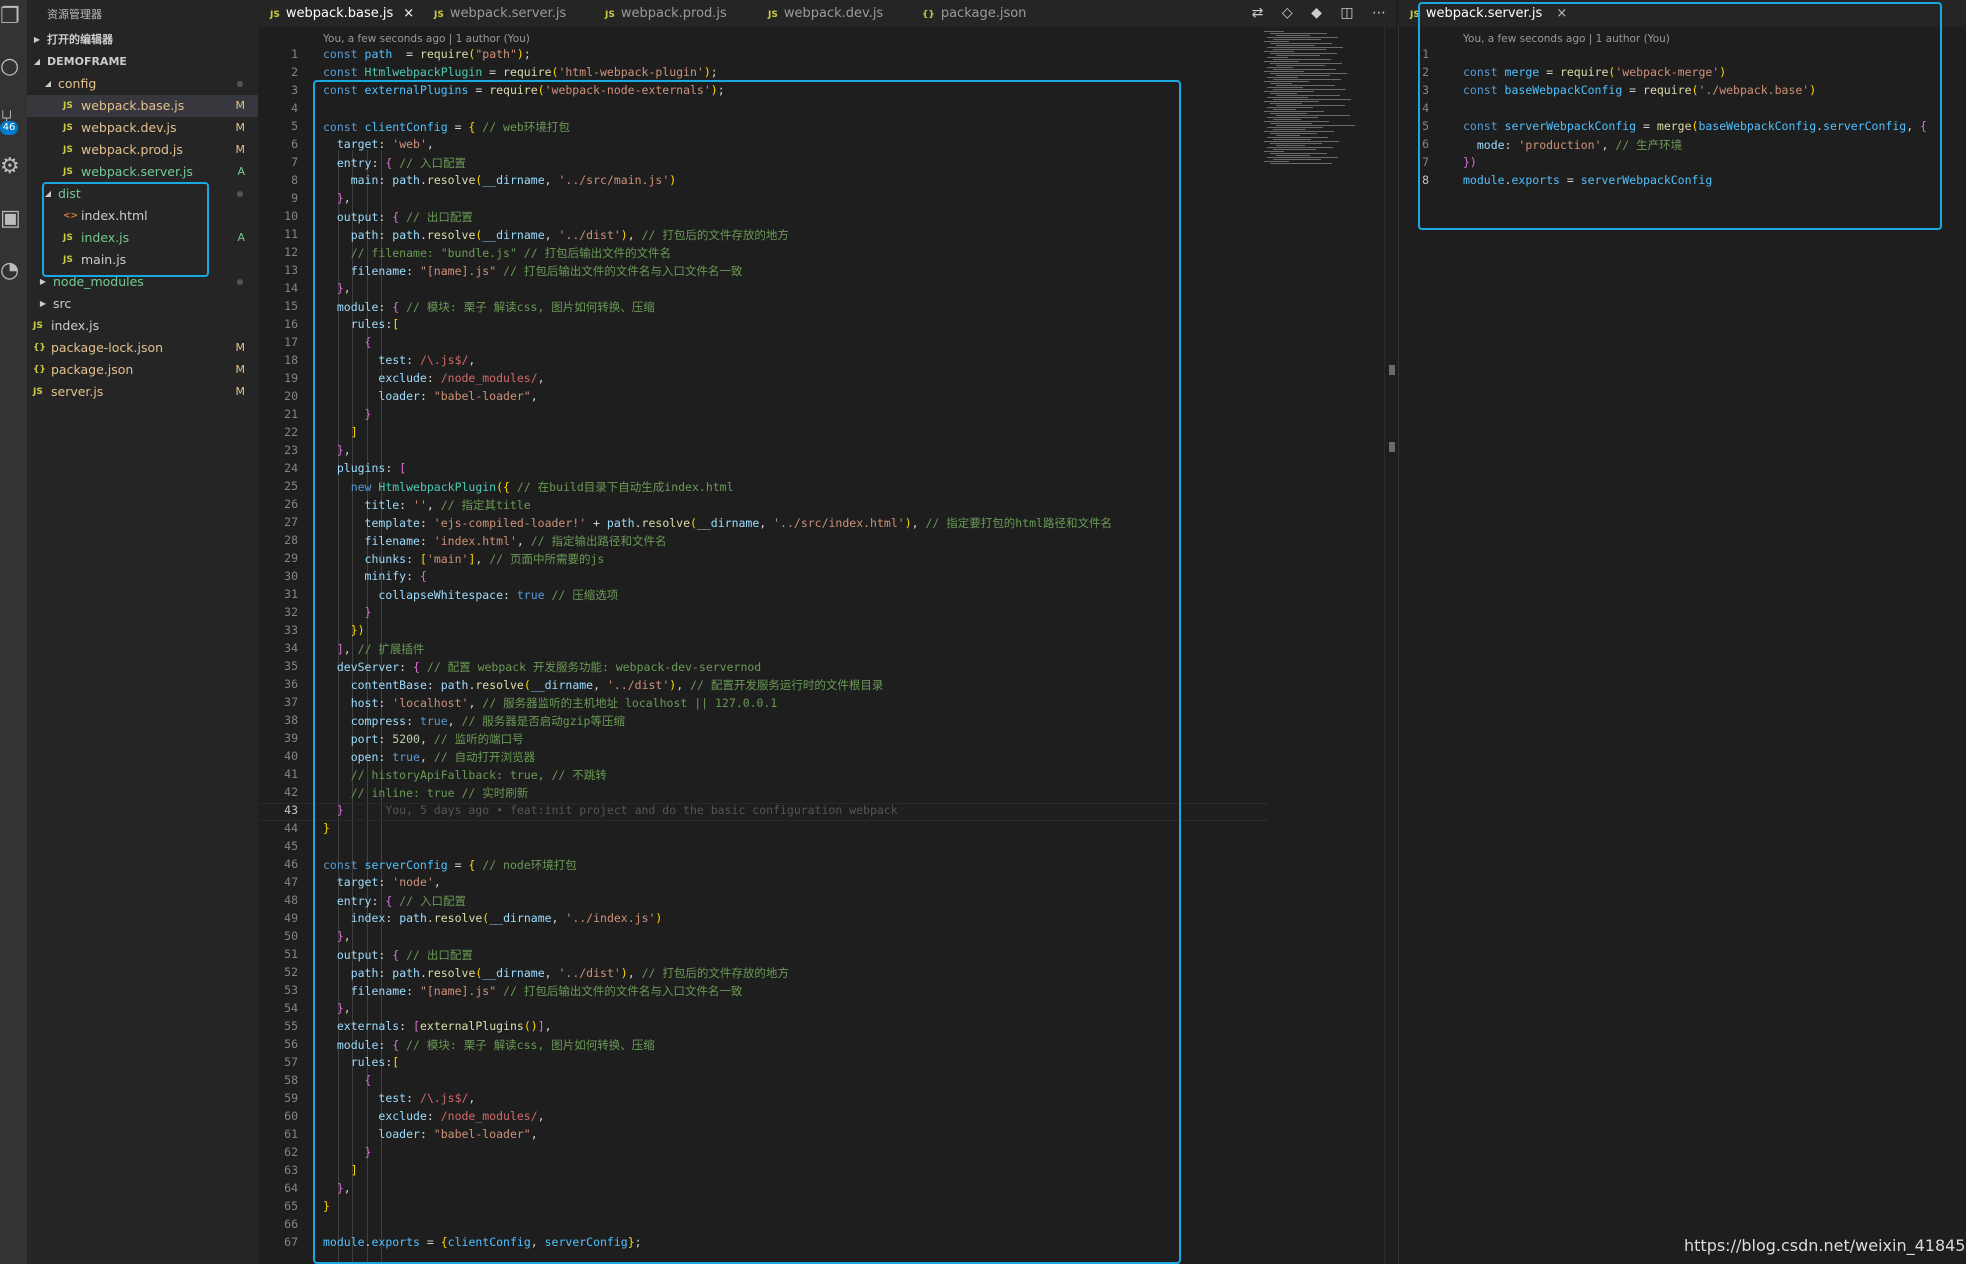  Describe the element at coordinates (142, 62) in the screenshot. I see `project-section: ◢ DEMOFRAME` at that location.